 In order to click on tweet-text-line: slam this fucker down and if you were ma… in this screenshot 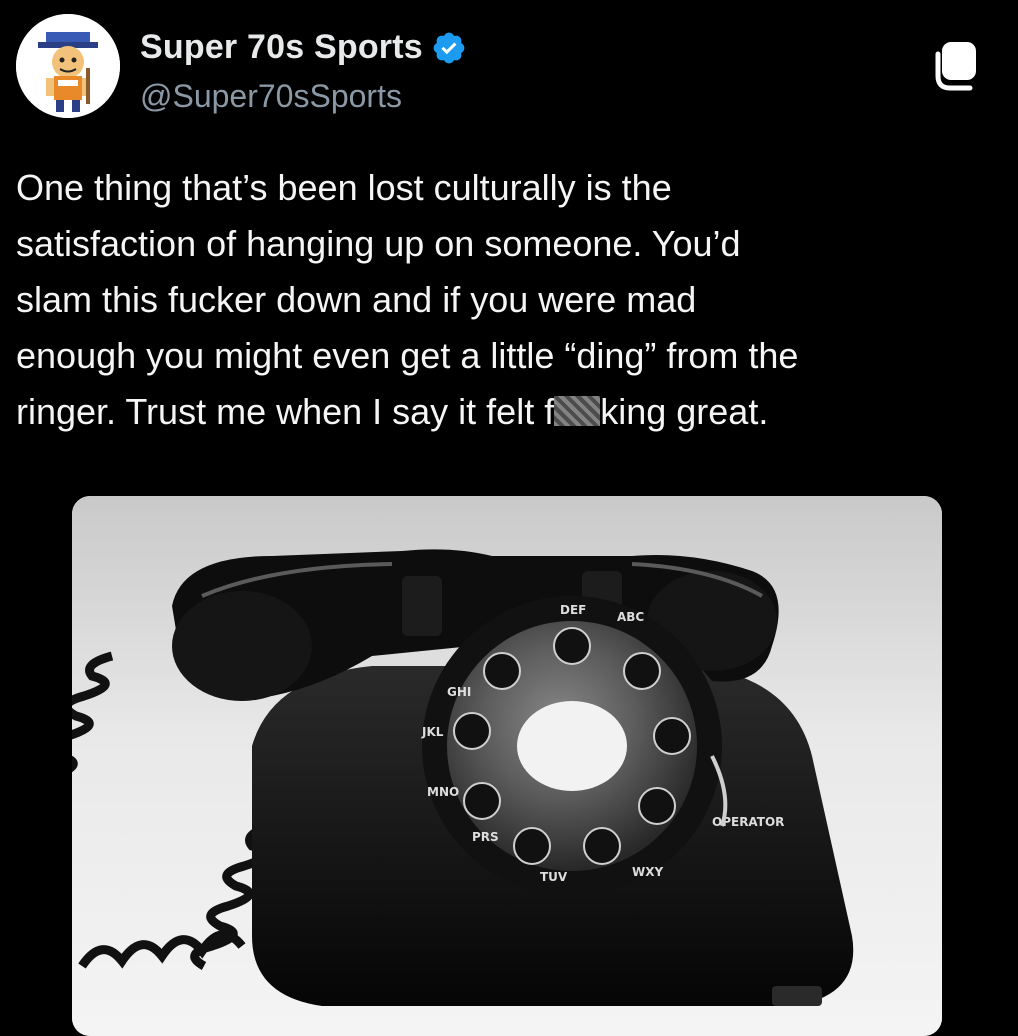, I will do `click(356, 299)`.